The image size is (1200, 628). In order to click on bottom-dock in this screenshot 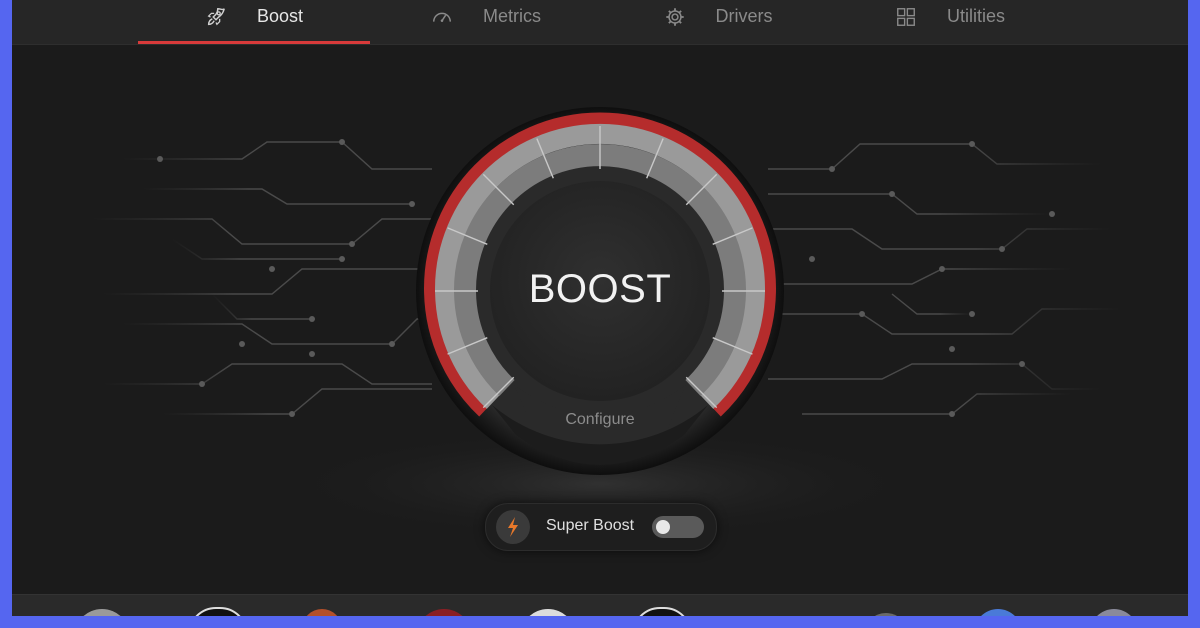, I will do `click(600, 605)`.